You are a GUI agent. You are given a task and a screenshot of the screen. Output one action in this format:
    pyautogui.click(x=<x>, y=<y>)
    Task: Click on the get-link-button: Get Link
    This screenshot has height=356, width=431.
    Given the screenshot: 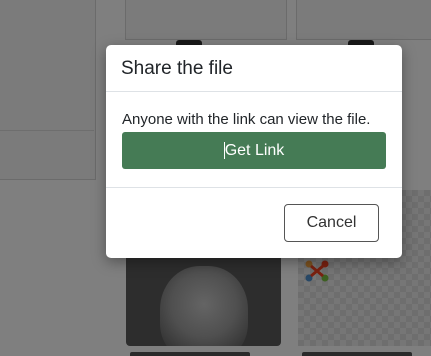 What is the action you would take?
    pyautogui.click(x=254, y=150)
    